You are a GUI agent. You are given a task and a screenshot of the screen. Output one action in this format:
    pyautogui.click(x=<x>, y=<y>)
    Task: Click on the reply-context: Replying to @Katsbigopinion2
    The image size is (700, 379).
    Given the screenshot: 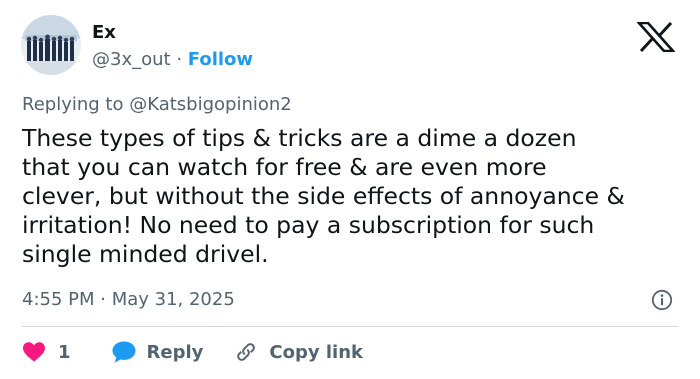 What is the action you would take?
    pyautogui.click(x=157, y=105)
    